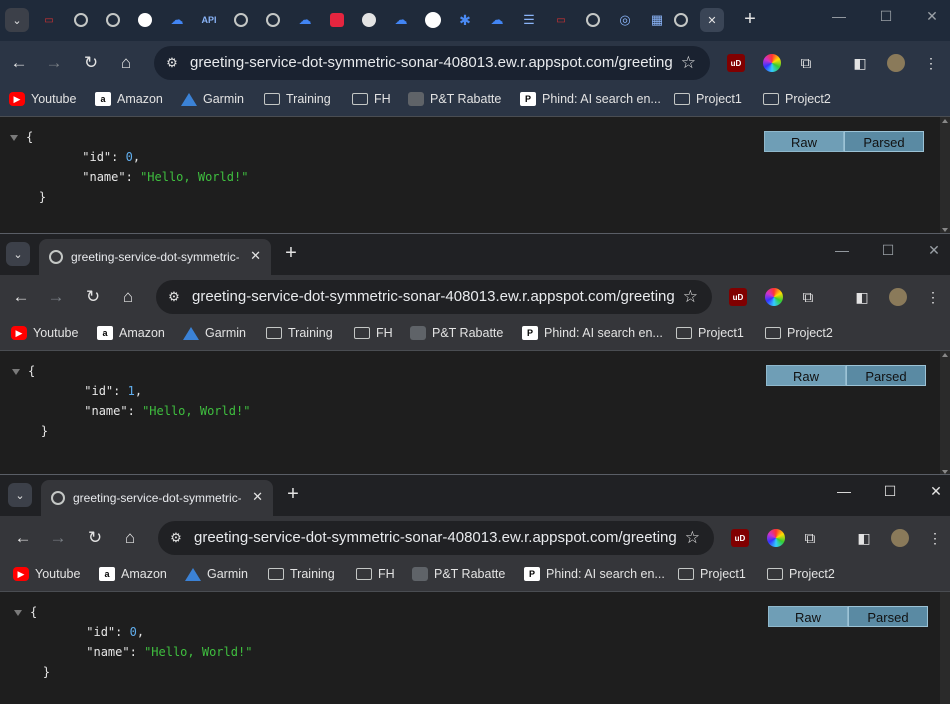 This screenshot has height=704, width=950. I want to click on pinned-tab: ▦, so click(657, 20).